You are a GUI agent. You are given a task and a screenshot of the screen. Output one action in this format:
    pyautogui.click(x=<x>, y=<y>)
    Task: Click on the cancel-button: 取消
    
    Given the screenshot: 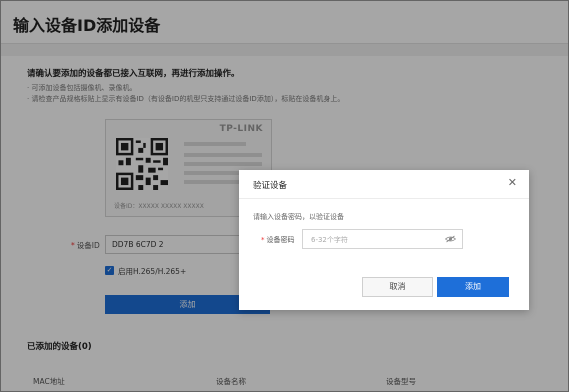 What is the action you would take?
    pyautogui.click(x=397, y=287)
    